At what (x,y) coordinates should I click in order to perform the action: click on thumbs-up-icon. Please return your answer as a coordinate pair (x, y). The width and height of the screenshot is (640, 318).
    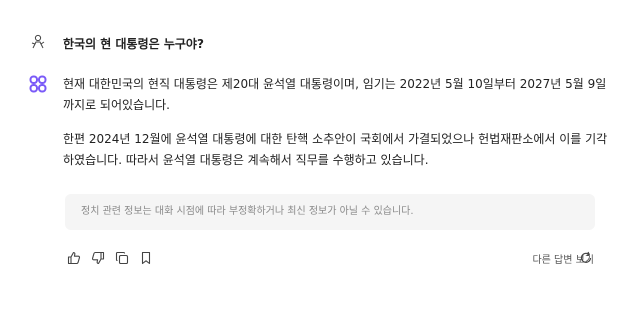
    Looking at the image, I should click on (74, 258).